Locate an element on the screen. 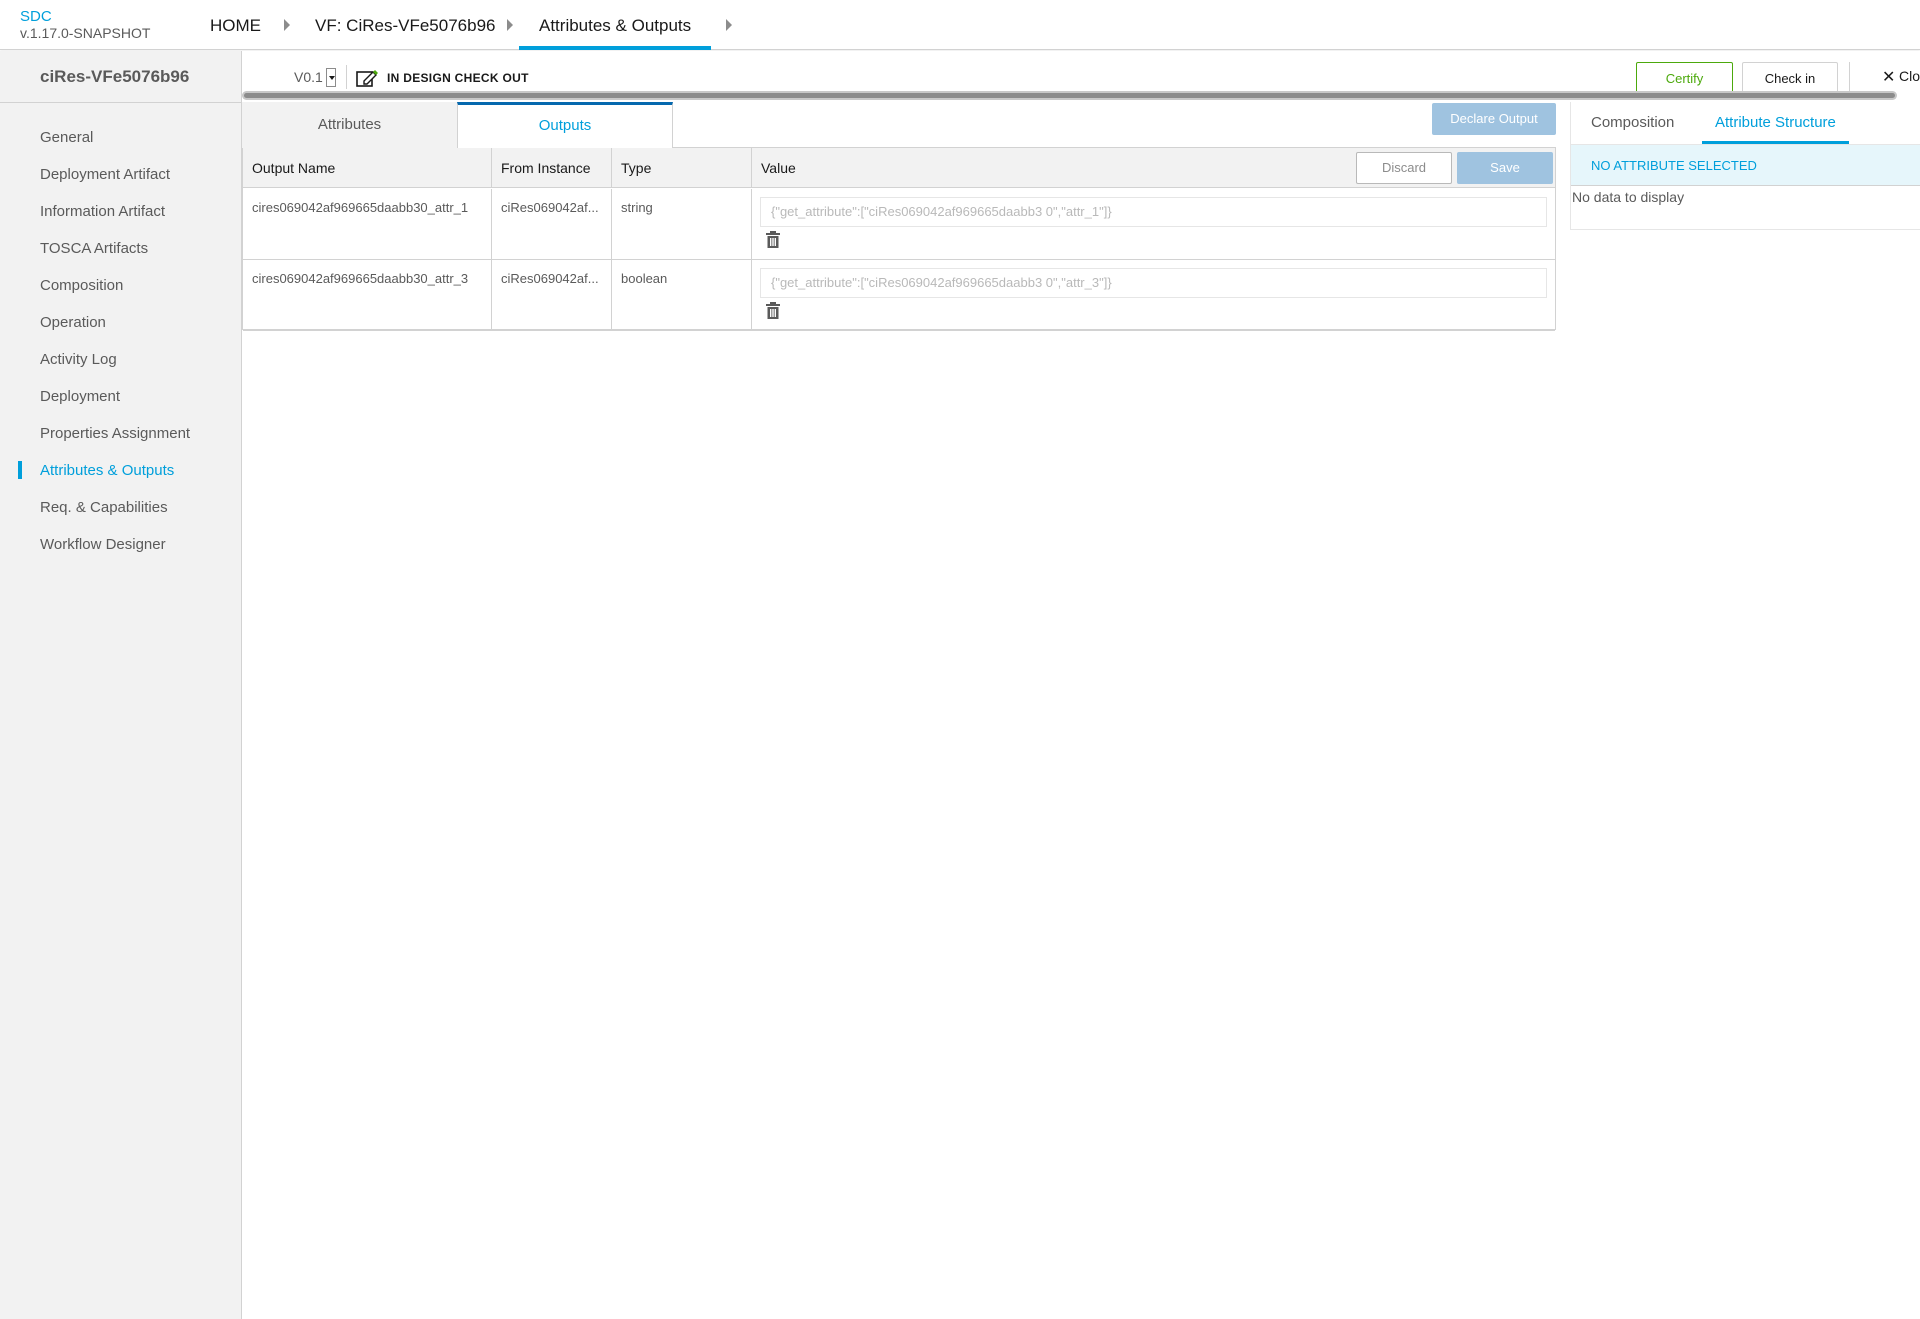  column-header-type: Type is located at coordinates (682, 168).